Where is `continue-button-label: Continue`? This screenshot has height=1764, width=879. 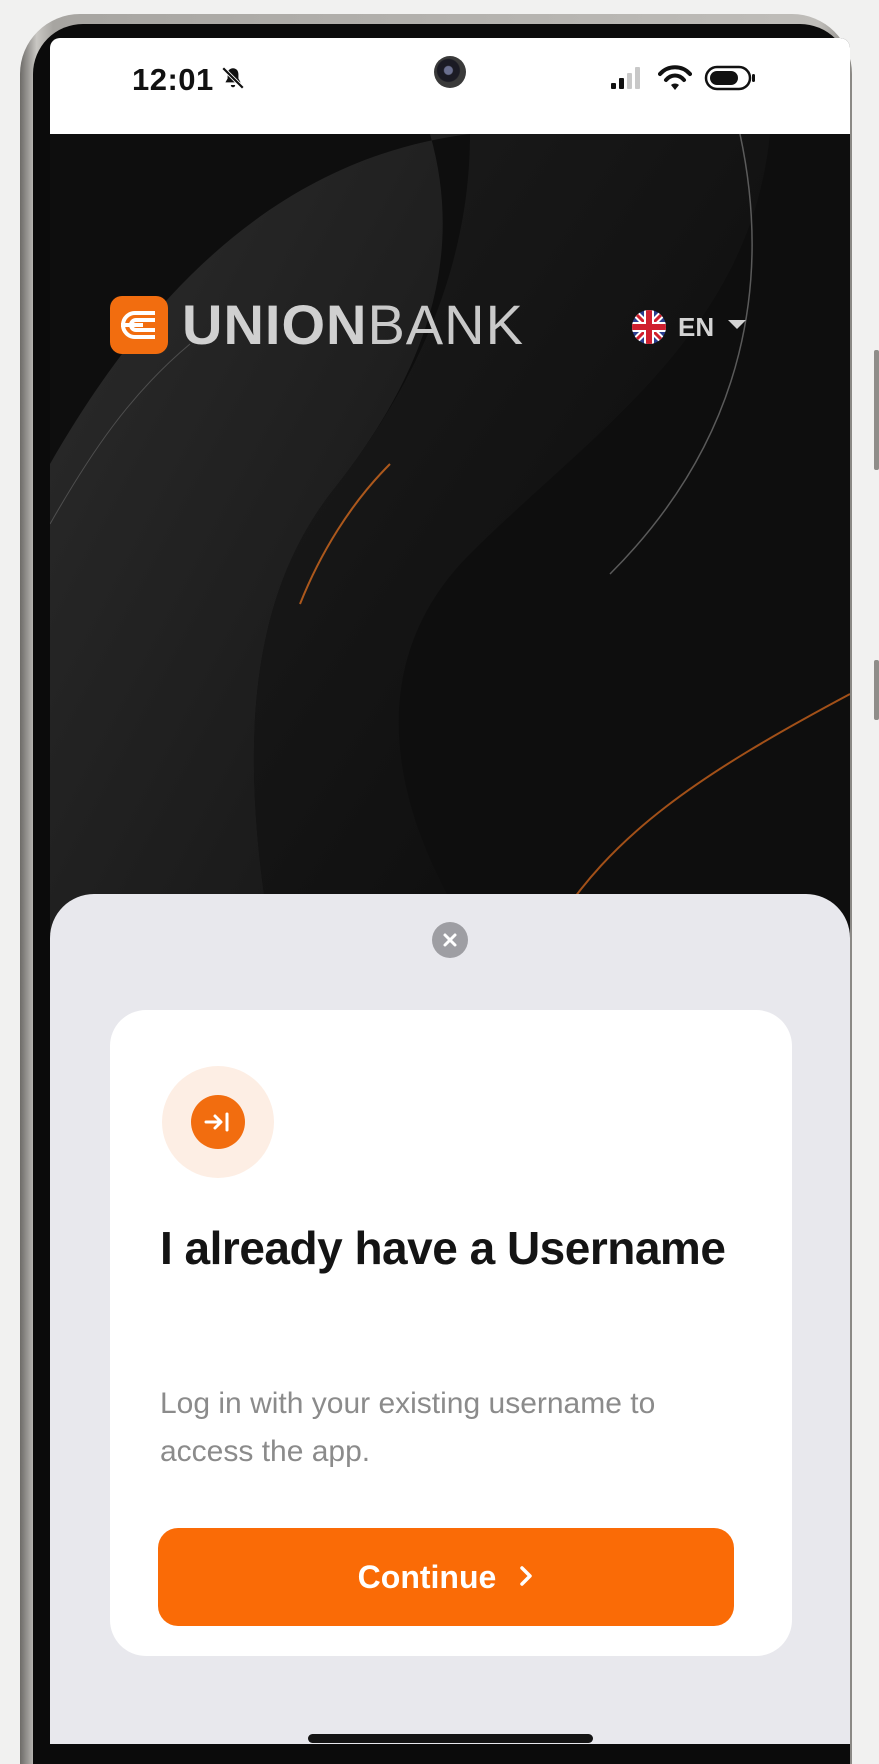 continue-button-label: Continue is located at coordinates (427, 1576).